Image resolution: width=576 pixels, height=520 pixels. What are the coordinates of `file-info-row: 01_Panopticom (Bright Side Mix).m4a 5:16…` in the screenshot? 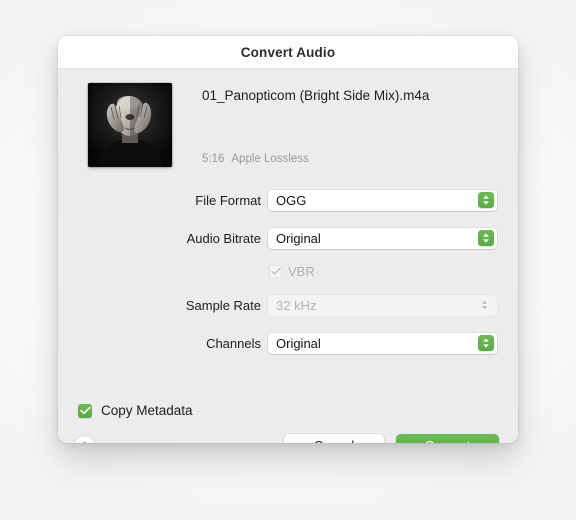 It's located at (258, 125).